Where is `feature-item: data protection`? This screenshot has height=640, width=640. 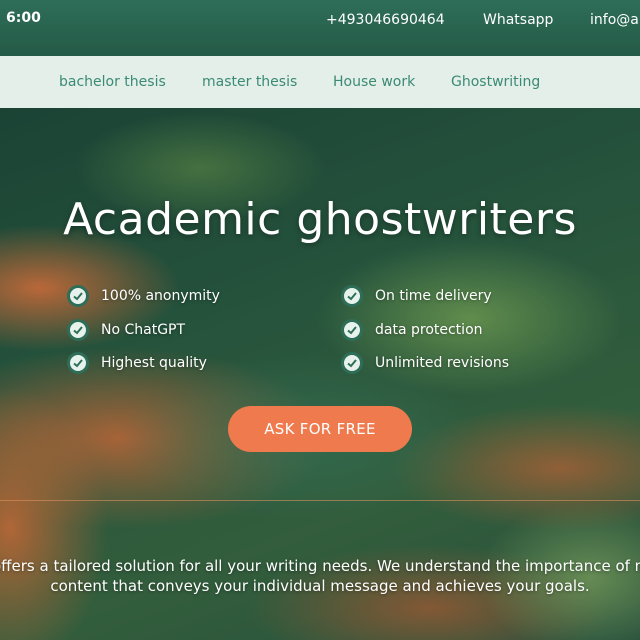 feature-item: data protection is located at coordinates (412, 330).